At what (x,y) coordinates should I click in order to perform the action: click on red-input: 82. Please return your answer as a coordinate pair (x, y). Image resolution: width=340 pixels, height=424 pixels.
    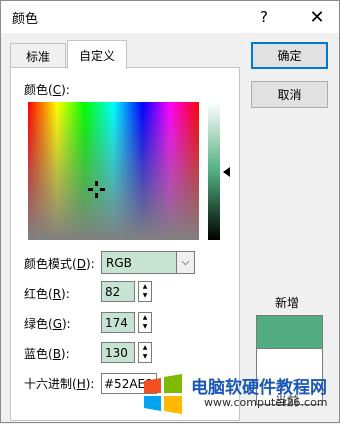
    Looking at the image, I should click on (118, 291).